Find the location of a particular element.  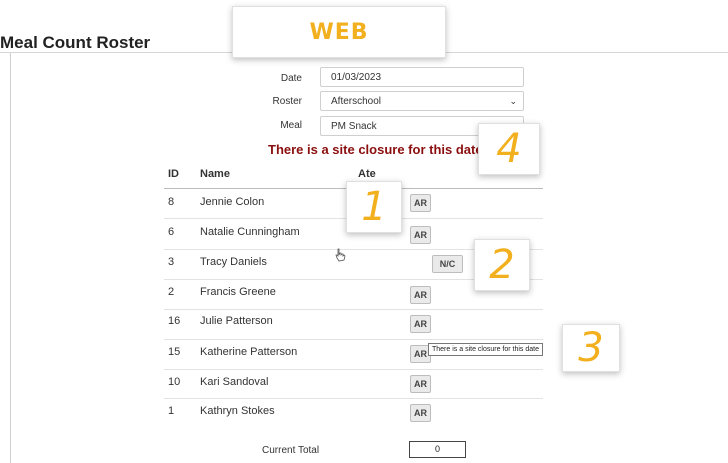

callout-number-4: 4 is located at coordinates (509, 149).